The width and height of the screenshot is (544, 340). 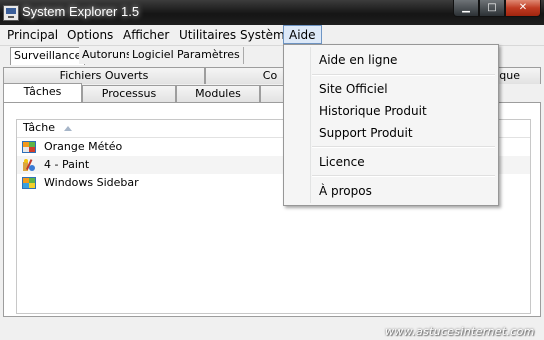 What do you see at coordinates (32, 35) in the screenshot?
I see `menu-principal: Principal` at bounding box center [32, 35].